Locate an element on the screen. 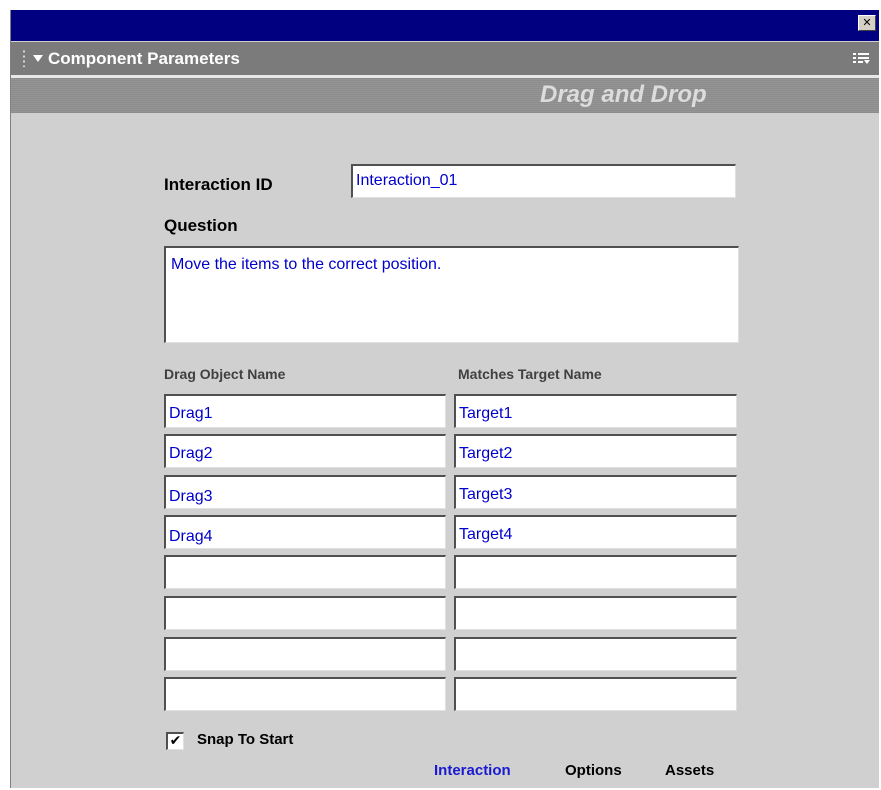 The width and height of the screenshot is (881, 790). component-name: Drag and Drop is located at coordinates (623, 94).